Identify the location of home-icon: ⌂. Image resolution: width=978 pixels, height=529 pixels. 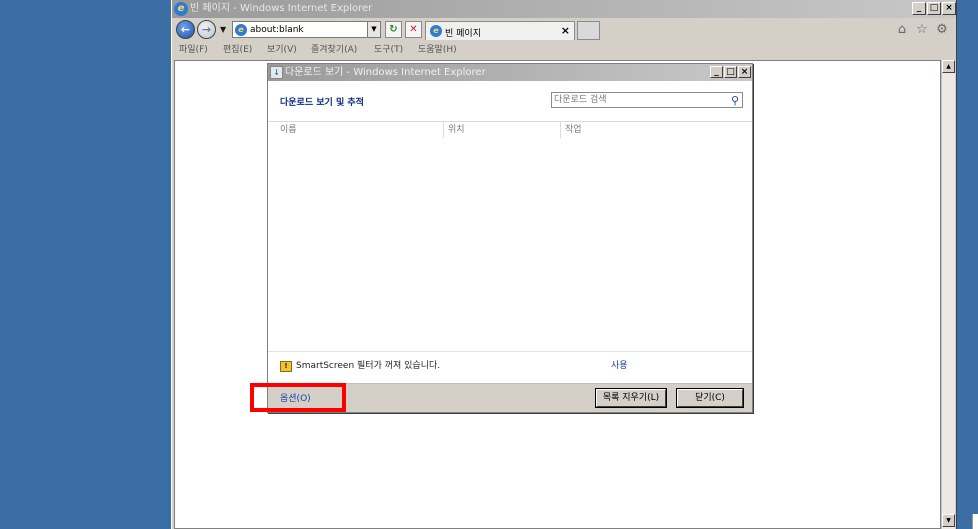
(902, 30).